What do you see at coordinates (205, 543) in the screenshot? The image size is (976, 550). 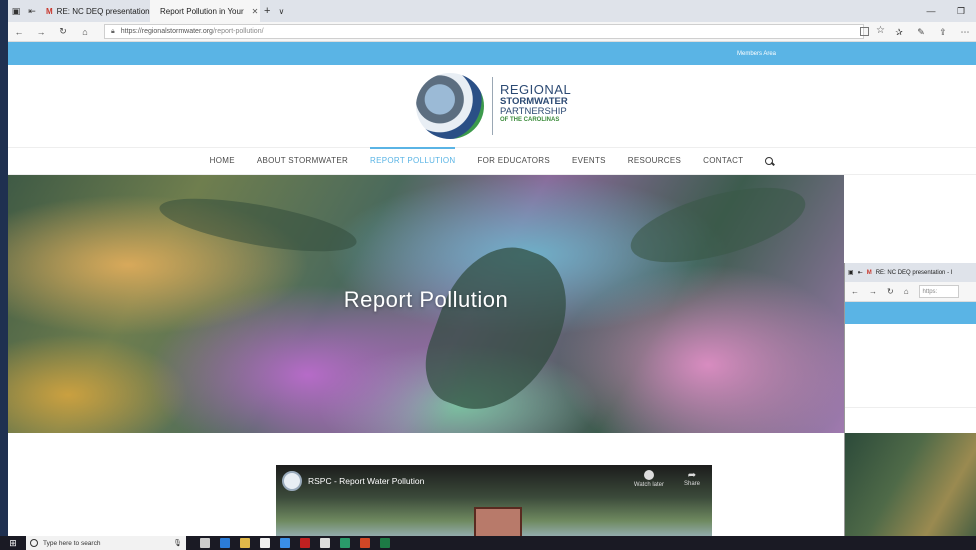 I see `task-view-icon` at bounding box center [205, 543].